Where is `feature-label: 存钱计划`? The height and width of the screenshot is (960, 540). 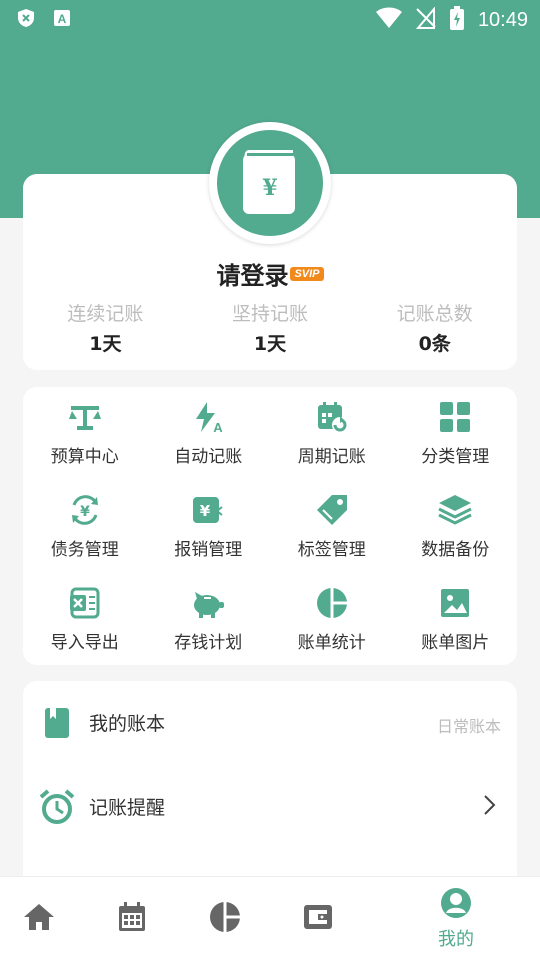 feature-label: 存钱计划 is located at coordinates (208, 643).